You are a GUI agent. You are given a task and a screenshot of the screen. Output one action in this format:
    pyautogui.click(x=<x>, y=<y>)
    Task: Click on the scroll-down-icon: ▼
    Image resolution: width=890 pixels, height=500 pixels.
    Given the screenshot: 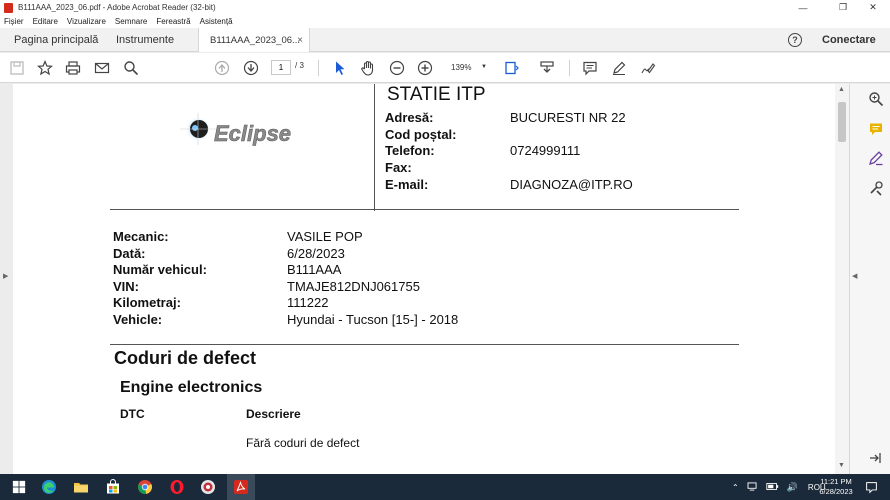 What is the action you would take?
    pyautogui.click(x=841, y=465)
    